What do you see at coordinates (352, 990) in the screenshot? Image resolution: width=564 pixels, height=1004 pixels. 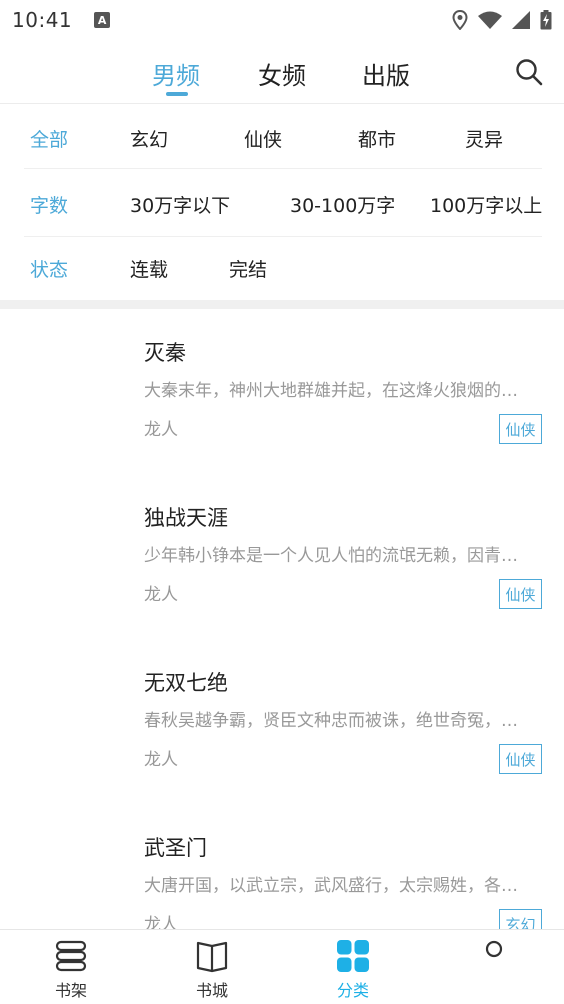 I see `nav-label: 分类` at bounding box center [352, 990].